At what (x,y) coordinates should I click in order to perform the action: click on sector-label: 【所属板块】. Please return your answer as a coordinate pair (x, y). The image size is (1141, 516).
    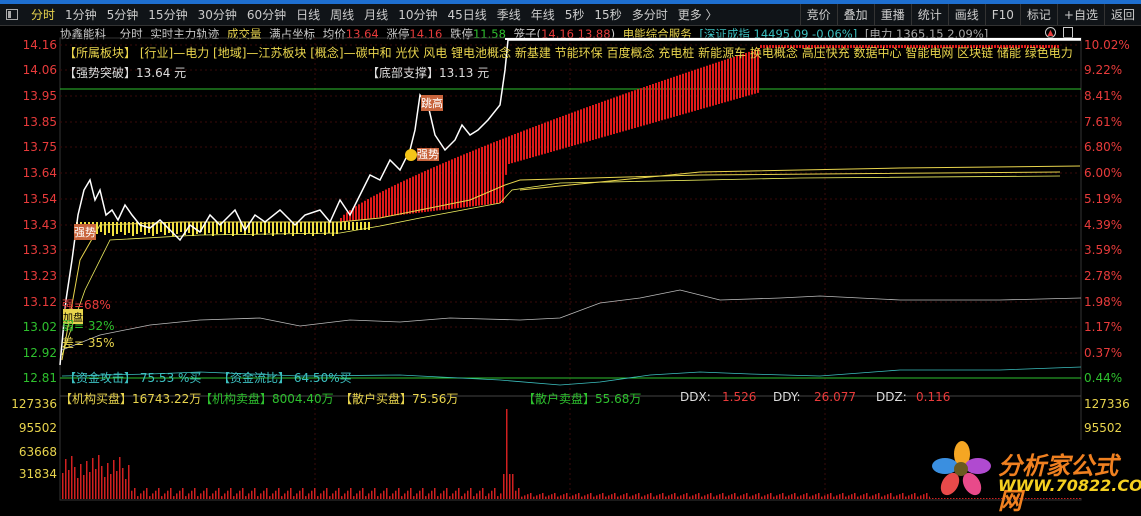
    Looking at the image, I should click on (100, 53).